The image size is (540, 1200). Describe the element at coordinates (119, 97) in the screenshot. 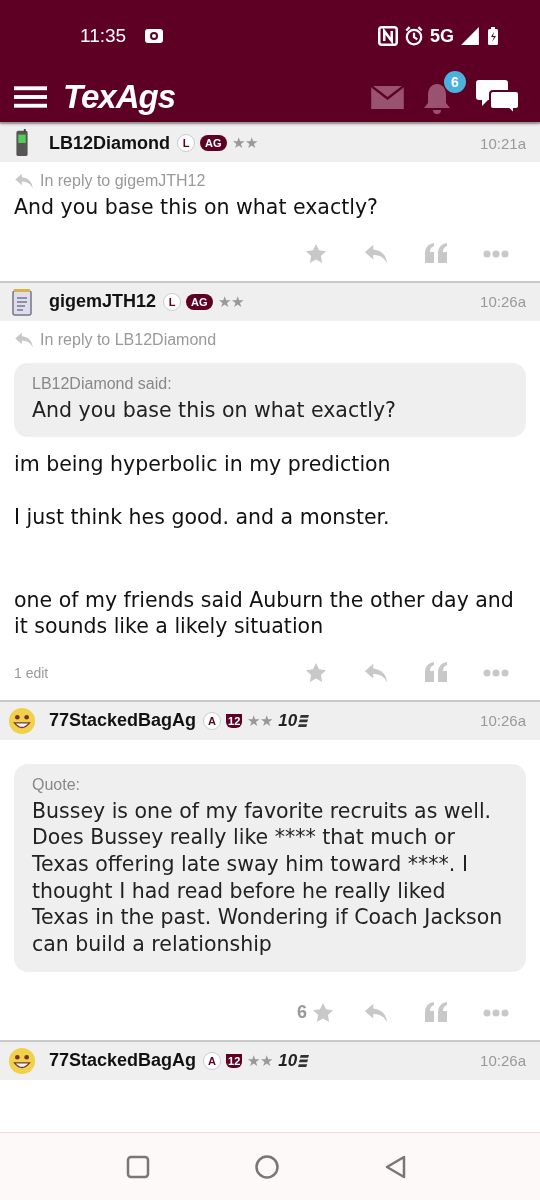

I see `logo: TexAgs` at that location.